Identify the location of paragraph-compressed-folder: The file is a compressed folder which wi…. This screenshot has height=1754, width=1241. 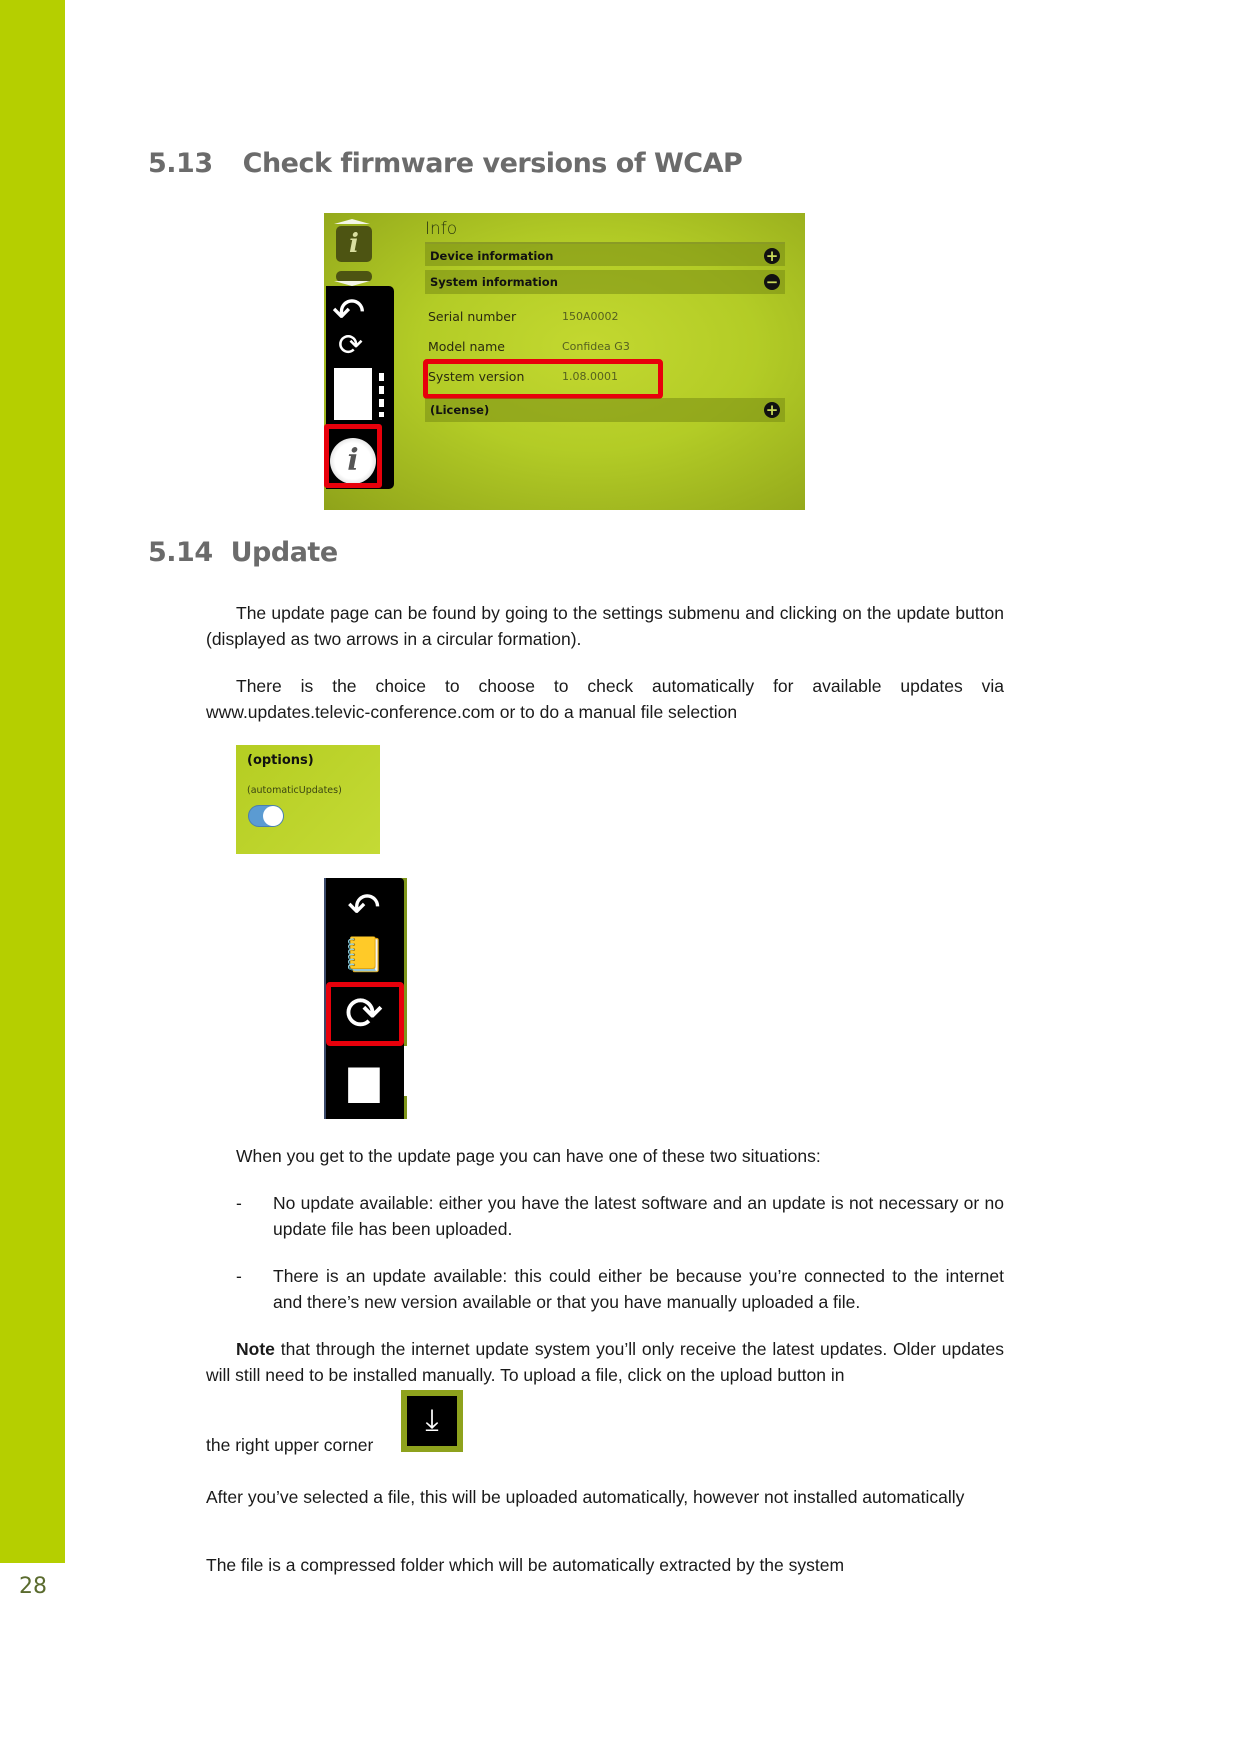
(525, 1565).